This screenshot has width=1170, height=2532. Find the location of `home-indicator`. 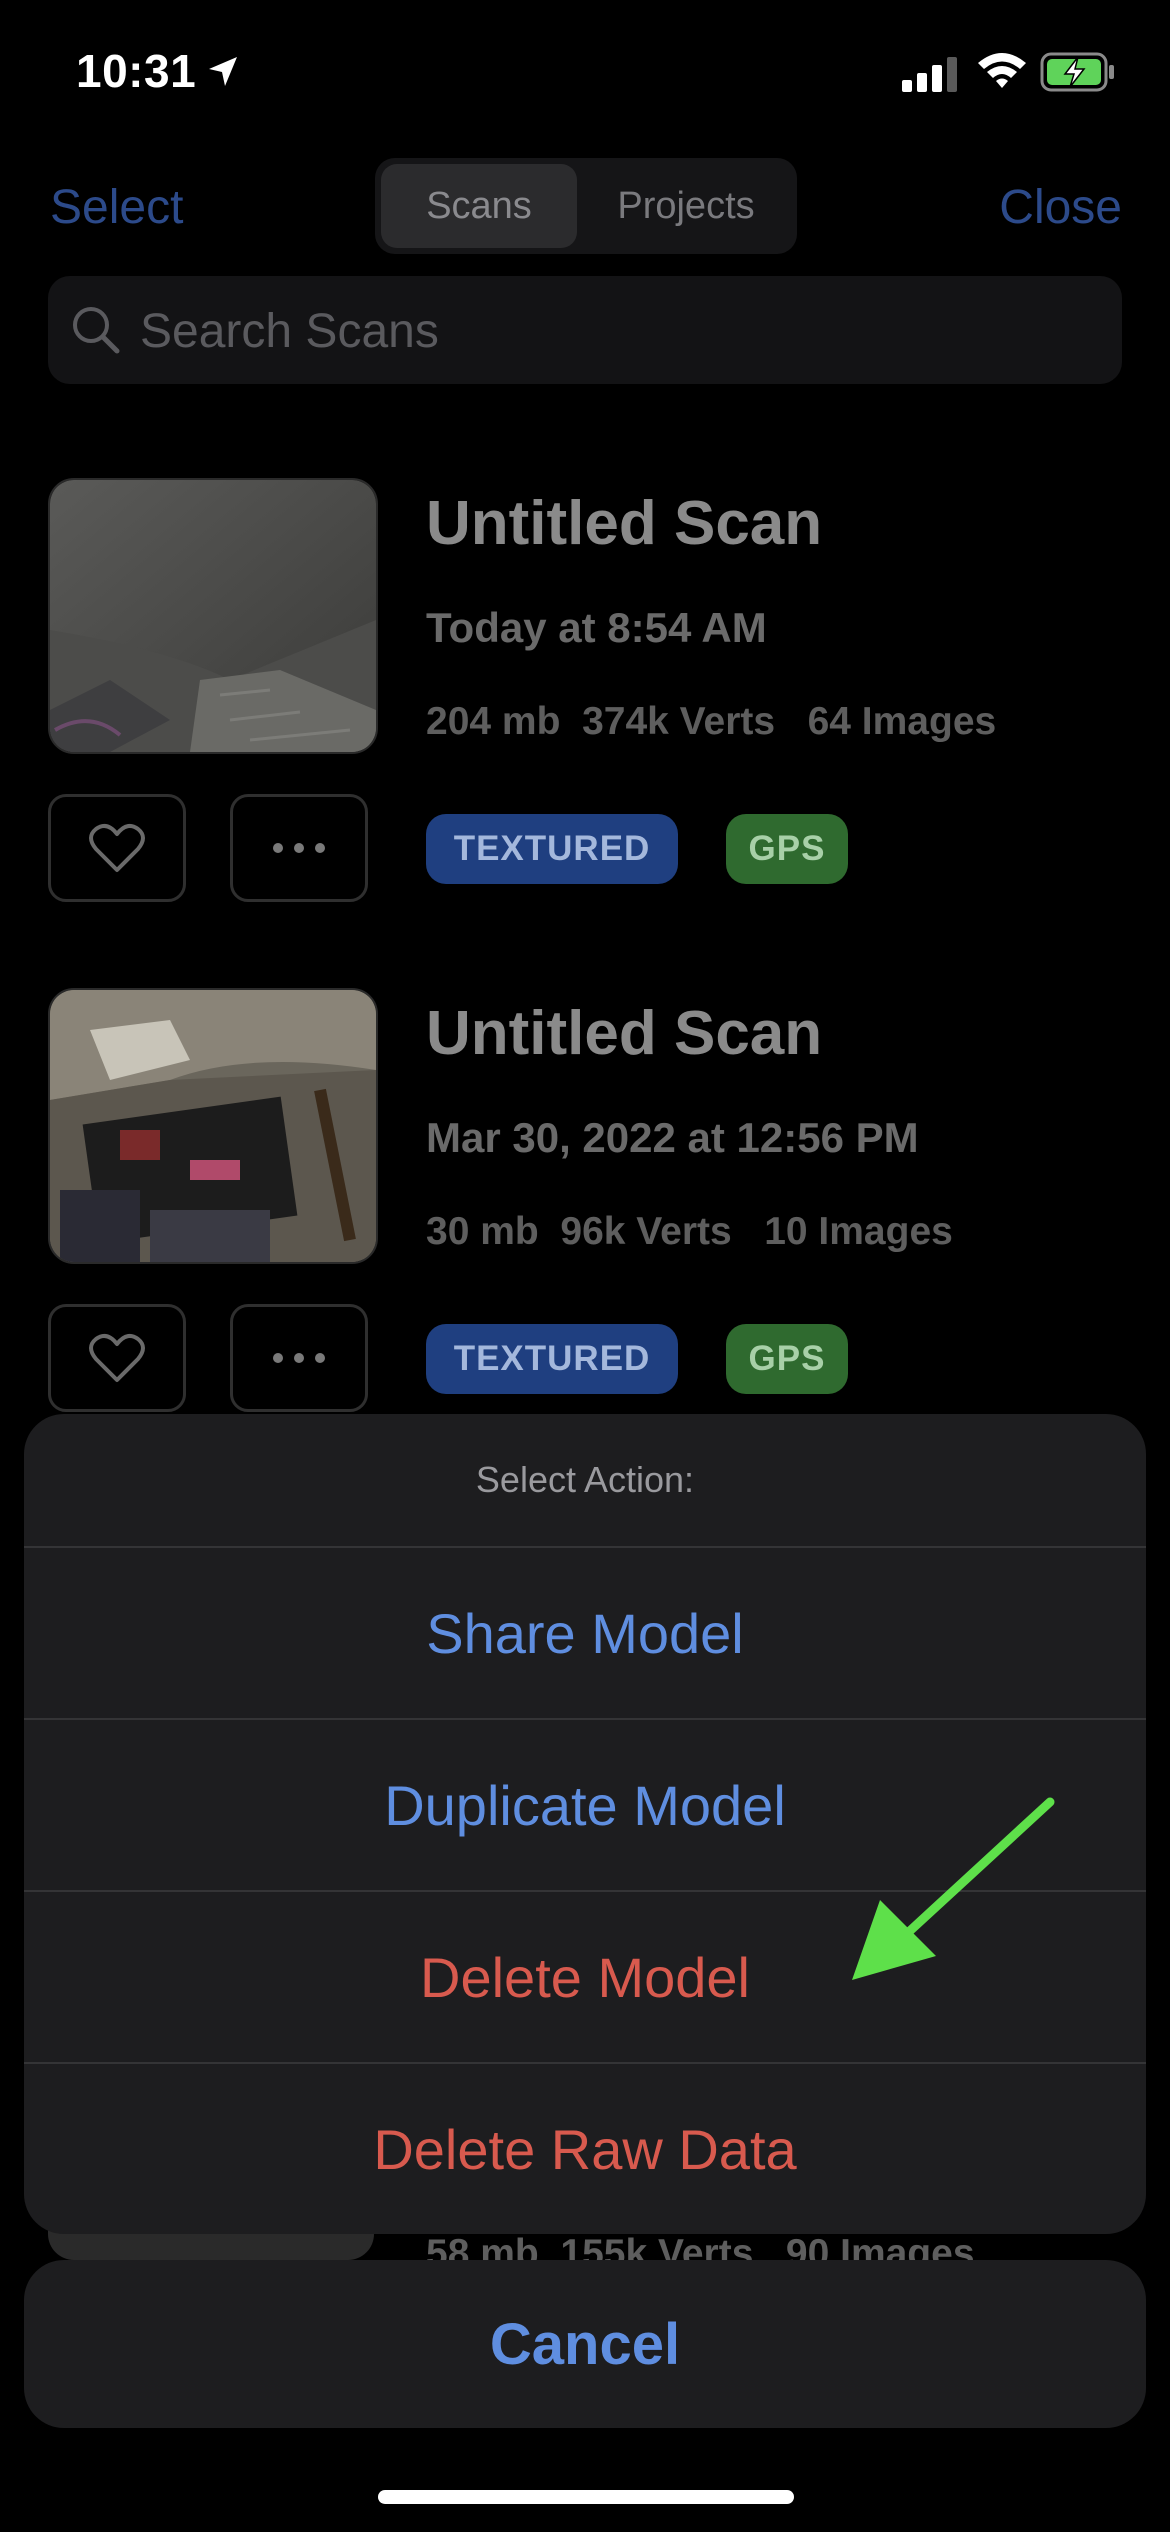

home-indicator is located at coordinates (586, 2497).